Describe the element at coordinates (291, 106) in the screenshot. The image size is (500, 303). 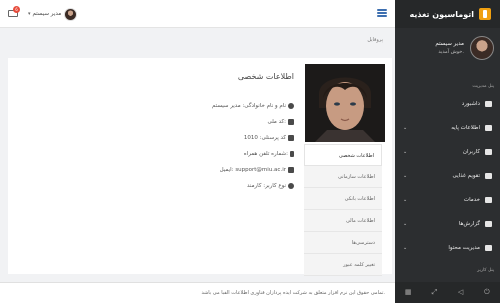
I see `user-icon` at that location.